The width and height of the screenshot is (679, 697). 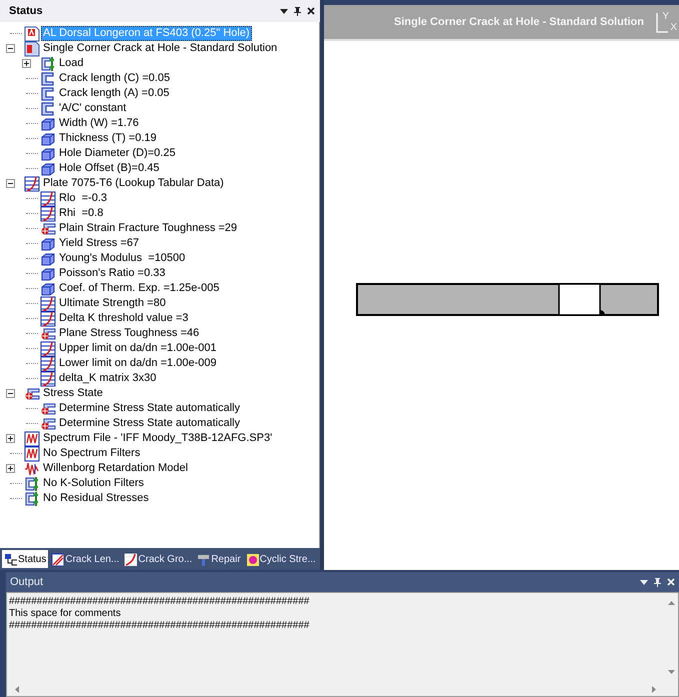 I want to click on tree-item: Ultimate Strength =80, so click(x=112, y=303).